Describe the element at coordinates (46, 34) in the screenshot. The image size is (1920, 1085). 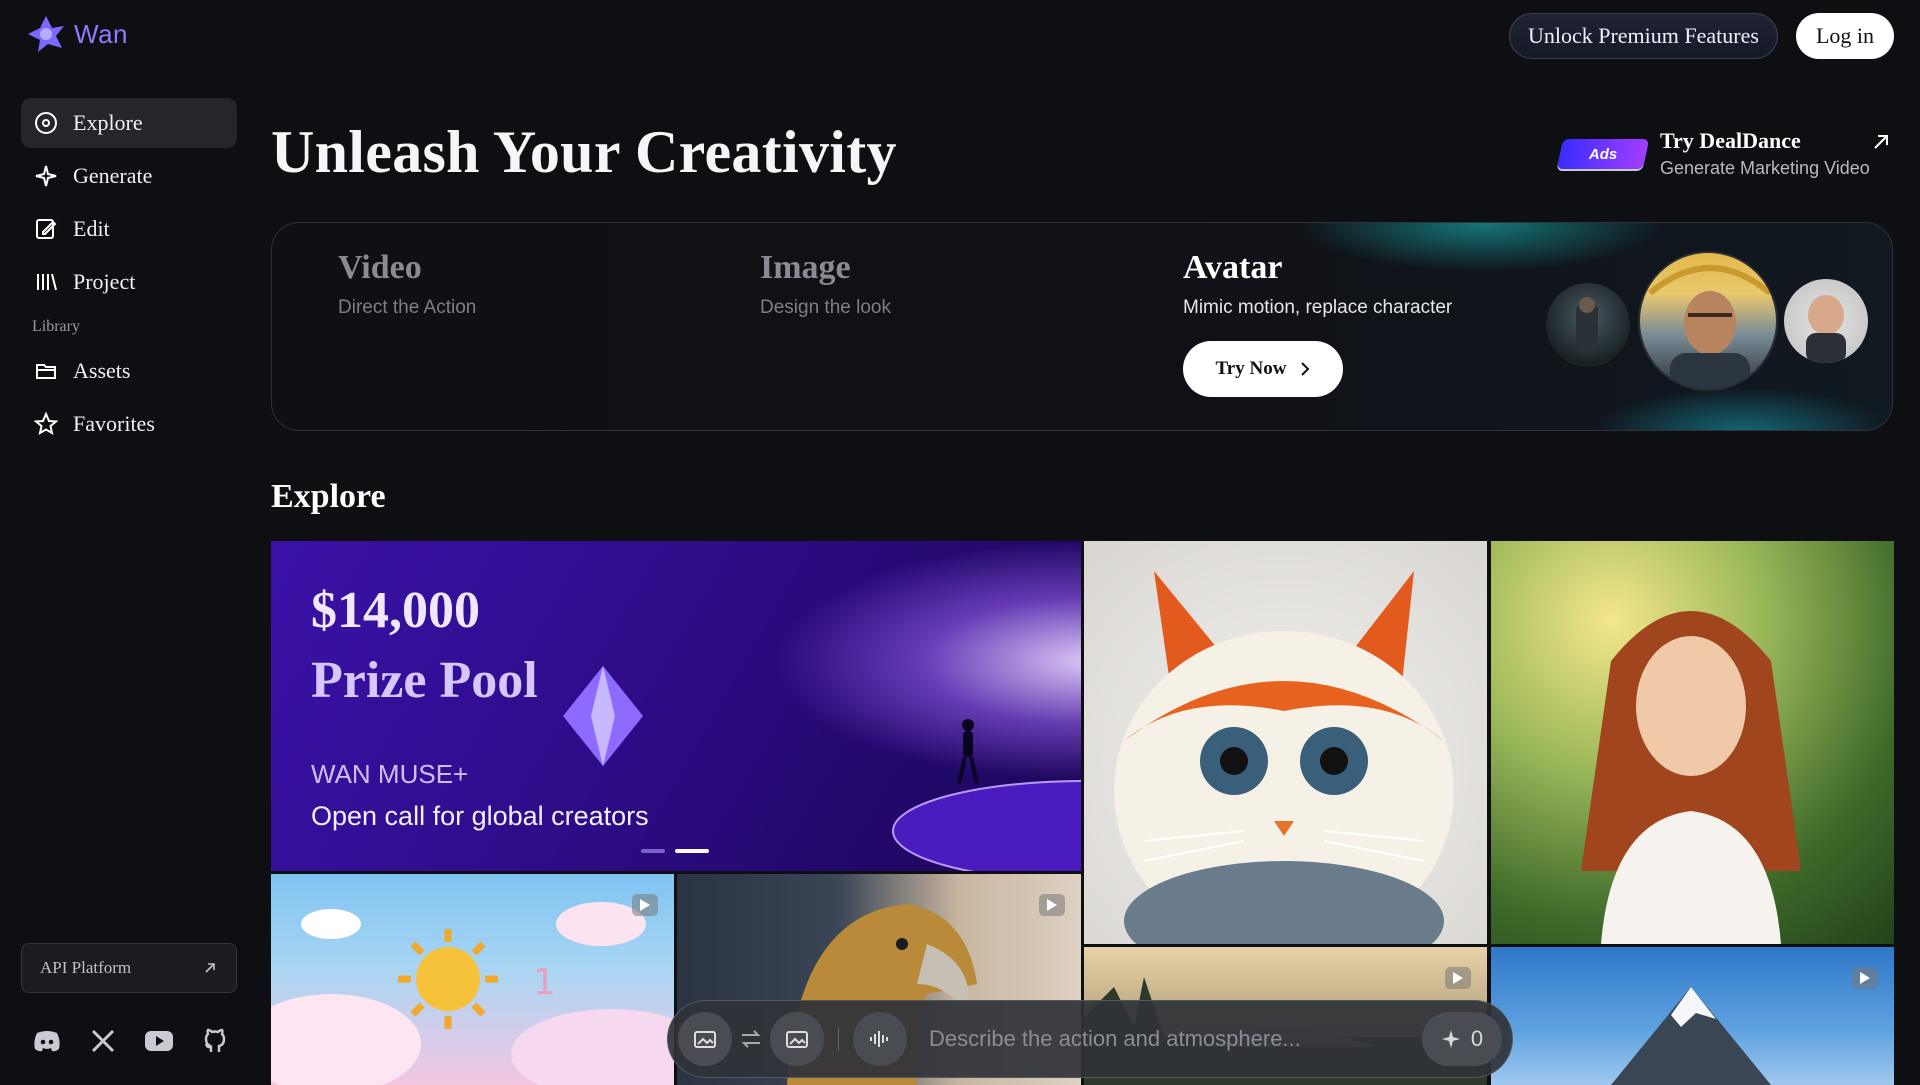
I see `wan-logo-icon` at that location.